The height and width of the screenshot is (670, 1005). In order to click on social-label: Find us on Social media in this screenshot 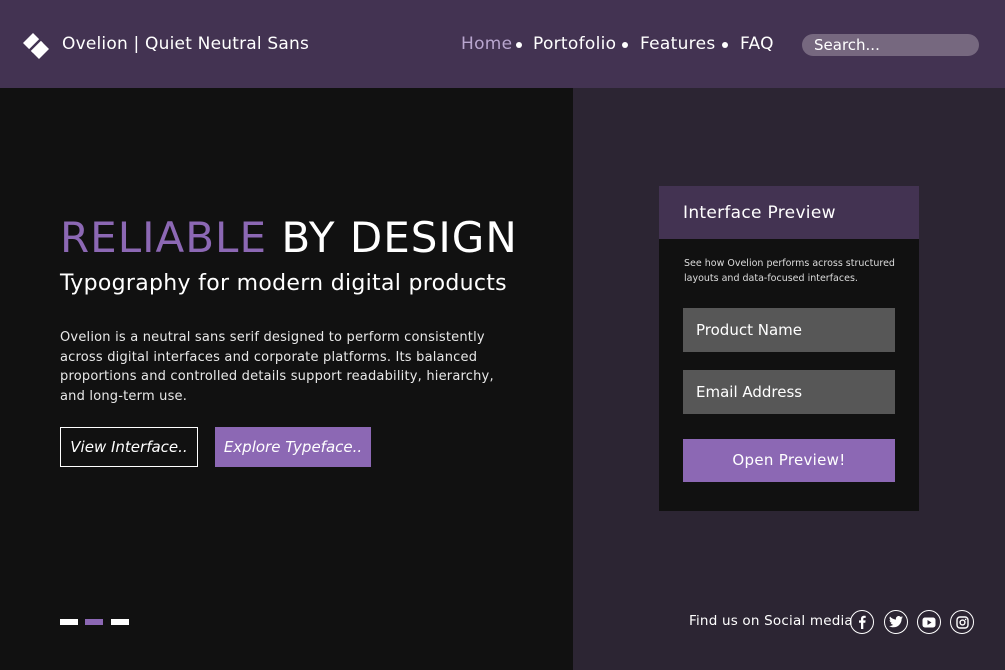, I will do `click(771, 621)`.